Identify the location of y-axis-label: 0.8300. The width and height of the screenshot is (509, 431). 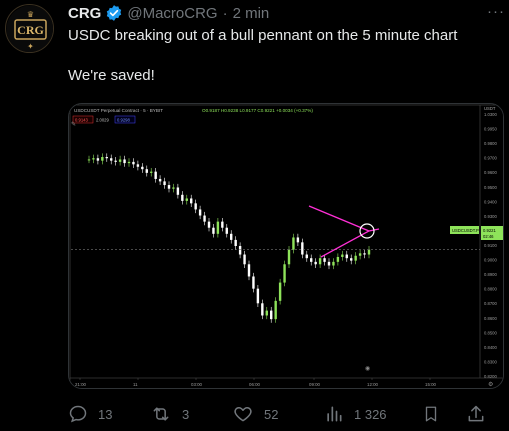
(490, 361).